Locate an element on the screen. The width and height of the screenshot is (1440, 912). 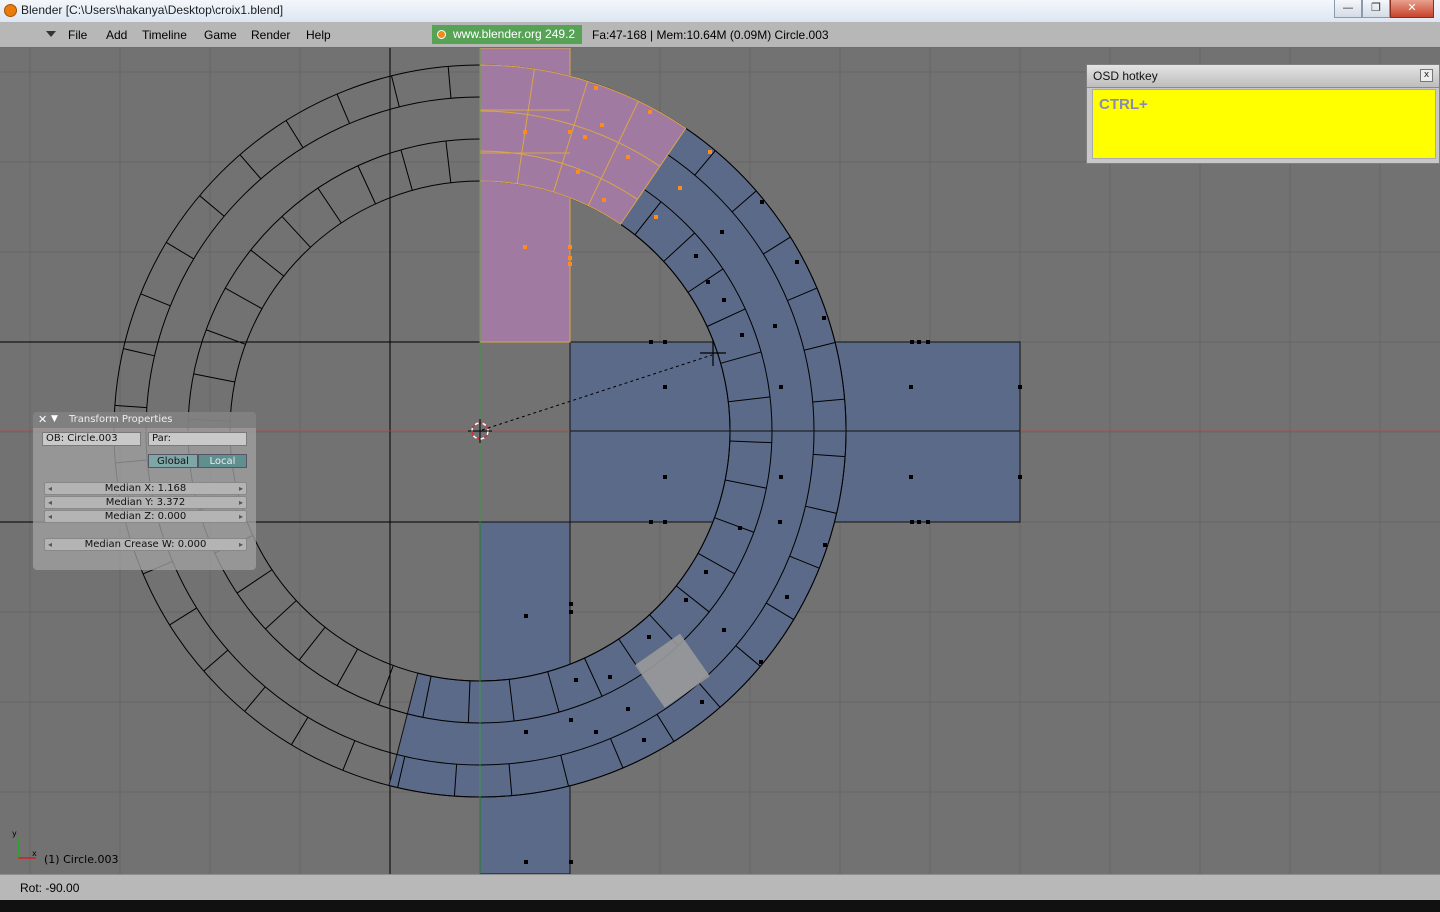
axis-gizmo: x y is located at coordinates (24, 844).